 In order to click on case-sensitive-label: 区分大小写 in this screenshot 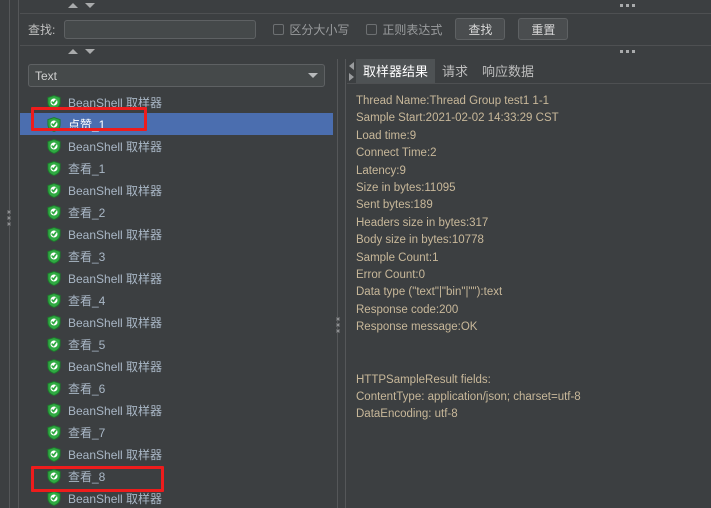, I will do `click(319, 29)`.